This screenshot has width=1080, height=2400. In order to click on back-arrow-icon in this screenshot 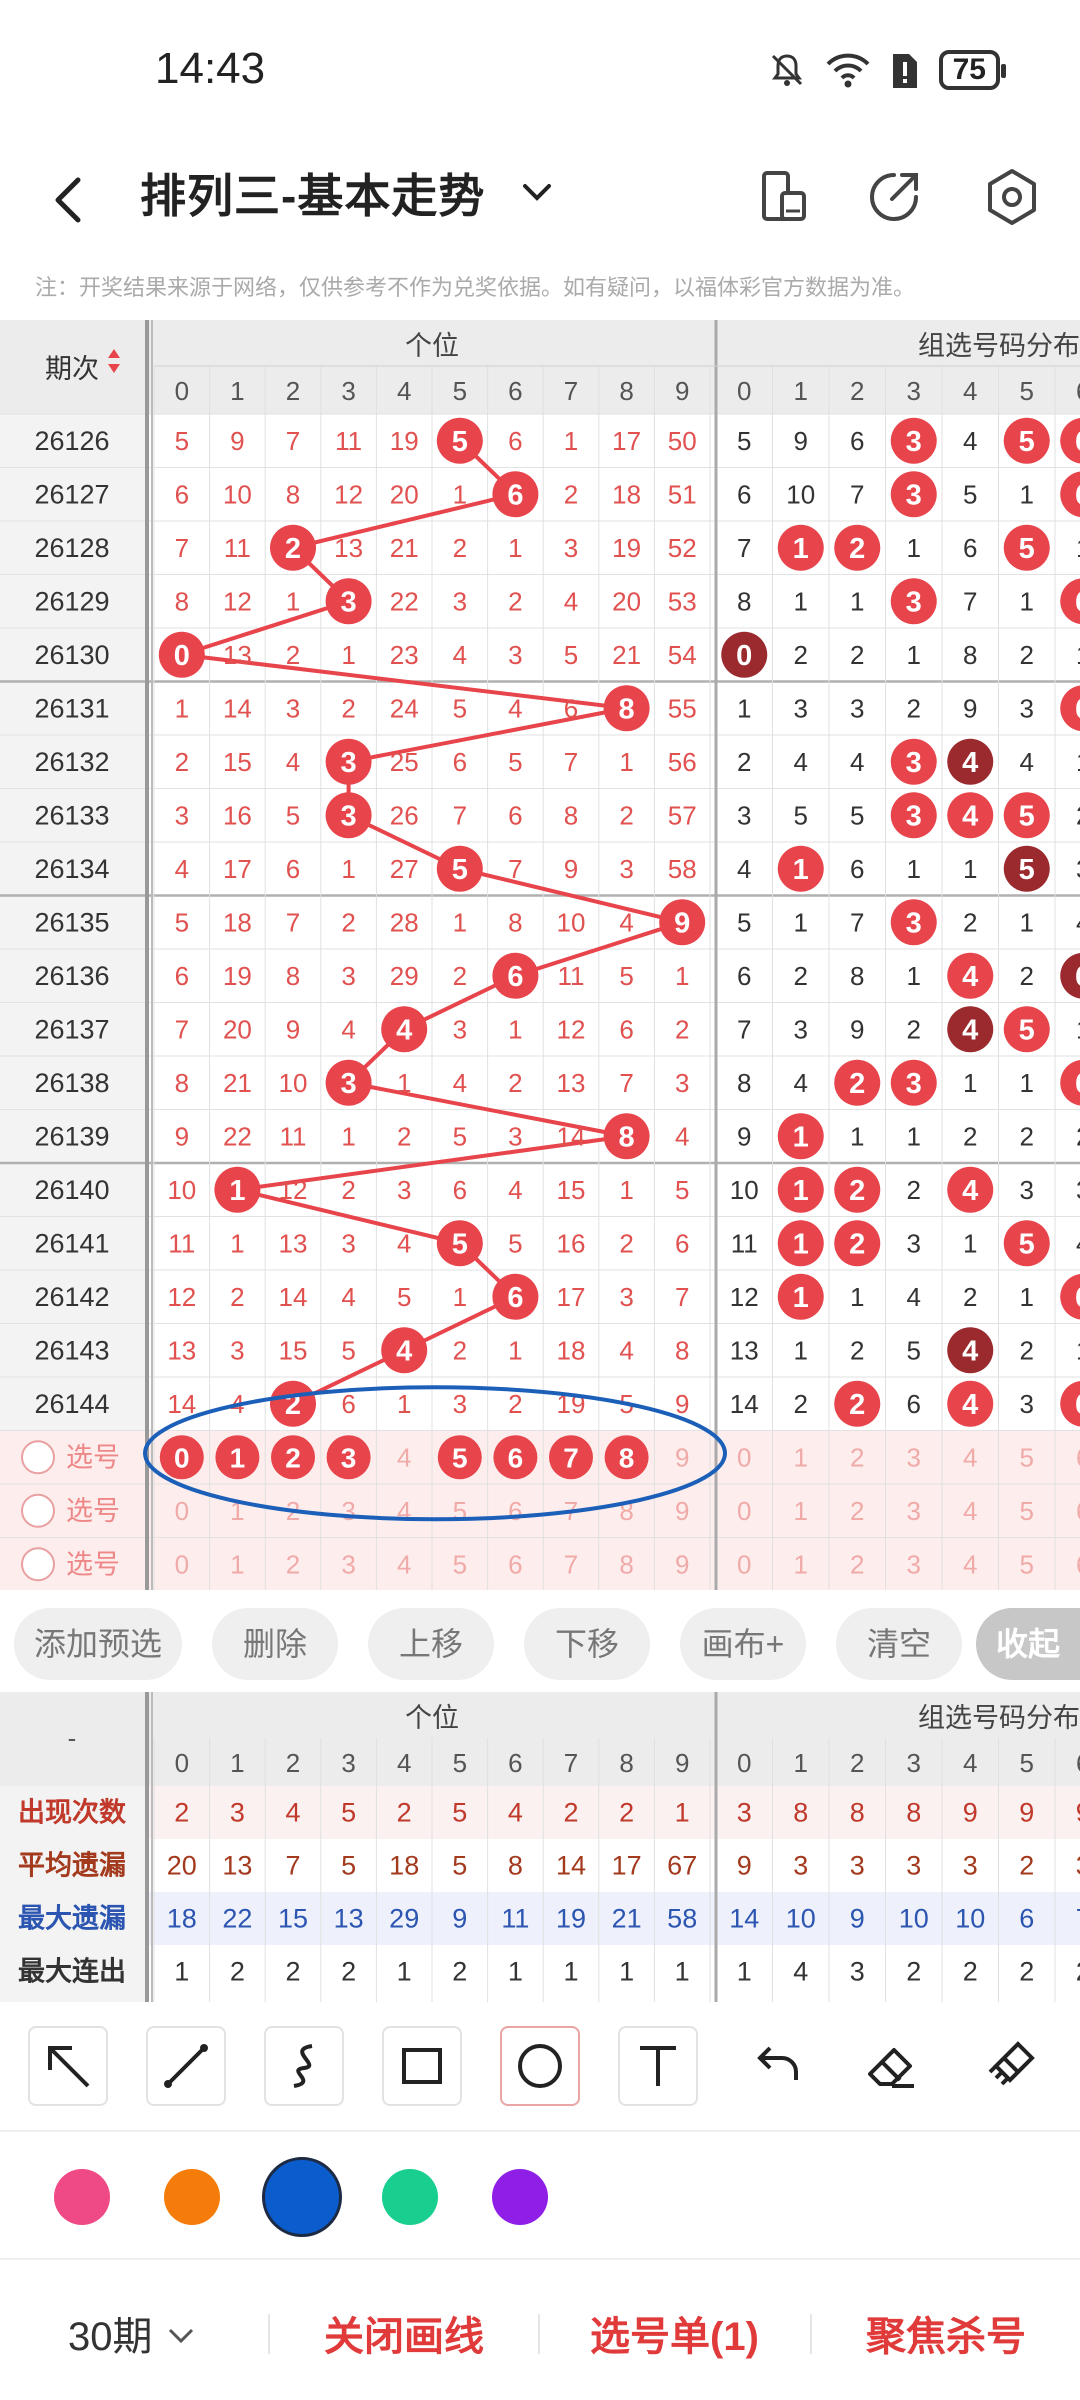, I will do `click(70, 200)`.